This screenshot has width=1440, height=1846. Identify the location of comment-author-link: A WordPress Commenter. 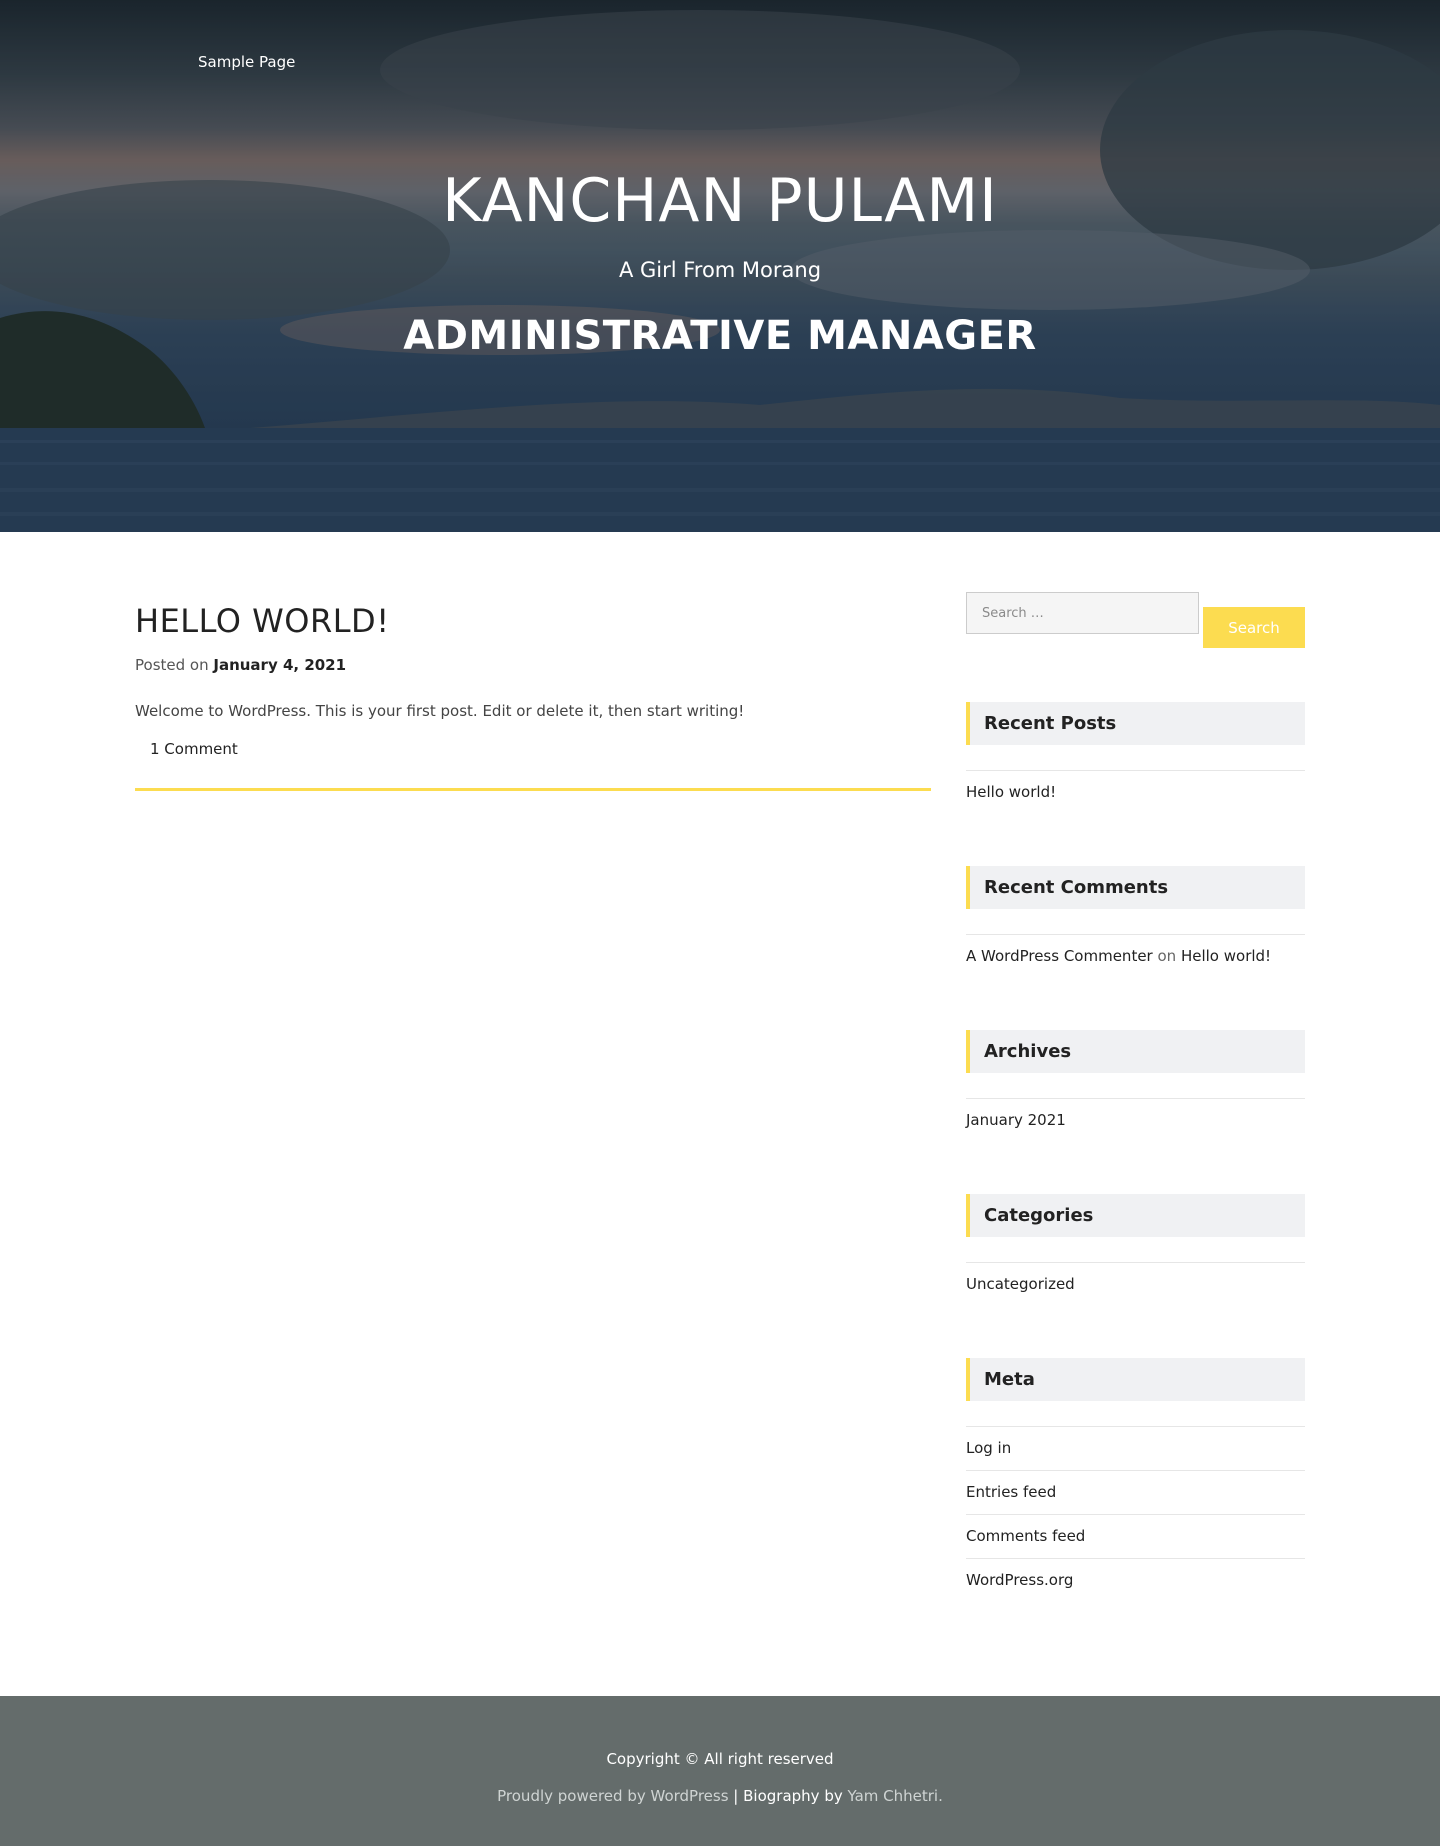
(1059, 956).